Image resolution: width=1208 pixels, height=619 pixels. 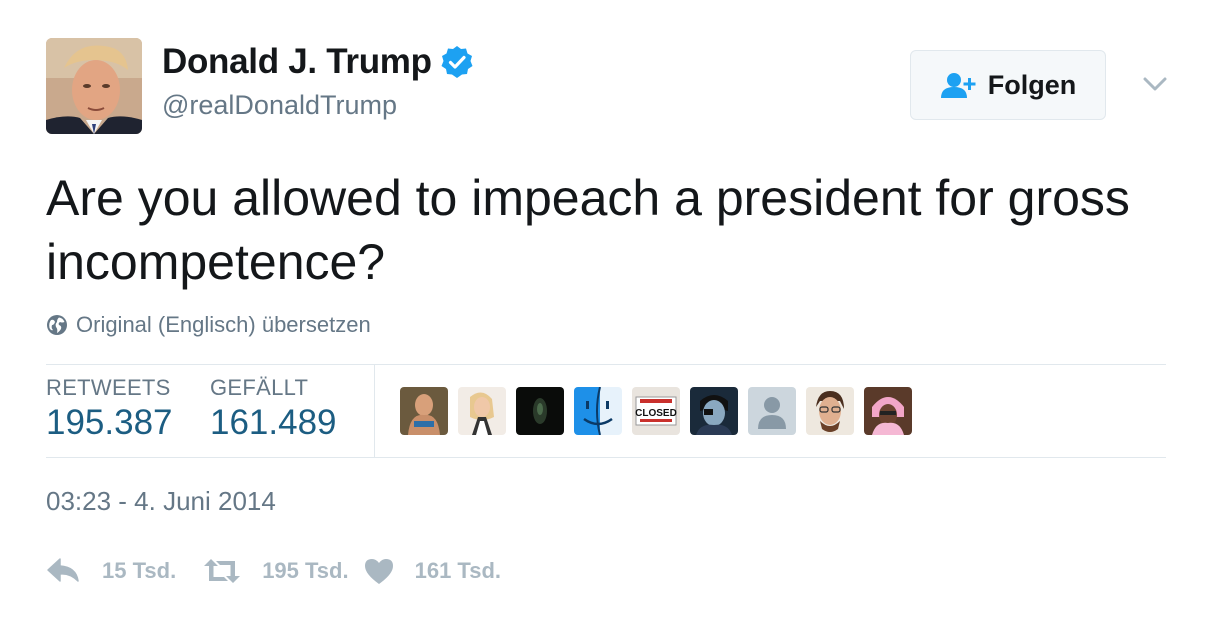 What do you see at coordinates (458, 570) in the screenshot?
I see `like-count: 161 Tsd.` at bounding box center [458, 570].